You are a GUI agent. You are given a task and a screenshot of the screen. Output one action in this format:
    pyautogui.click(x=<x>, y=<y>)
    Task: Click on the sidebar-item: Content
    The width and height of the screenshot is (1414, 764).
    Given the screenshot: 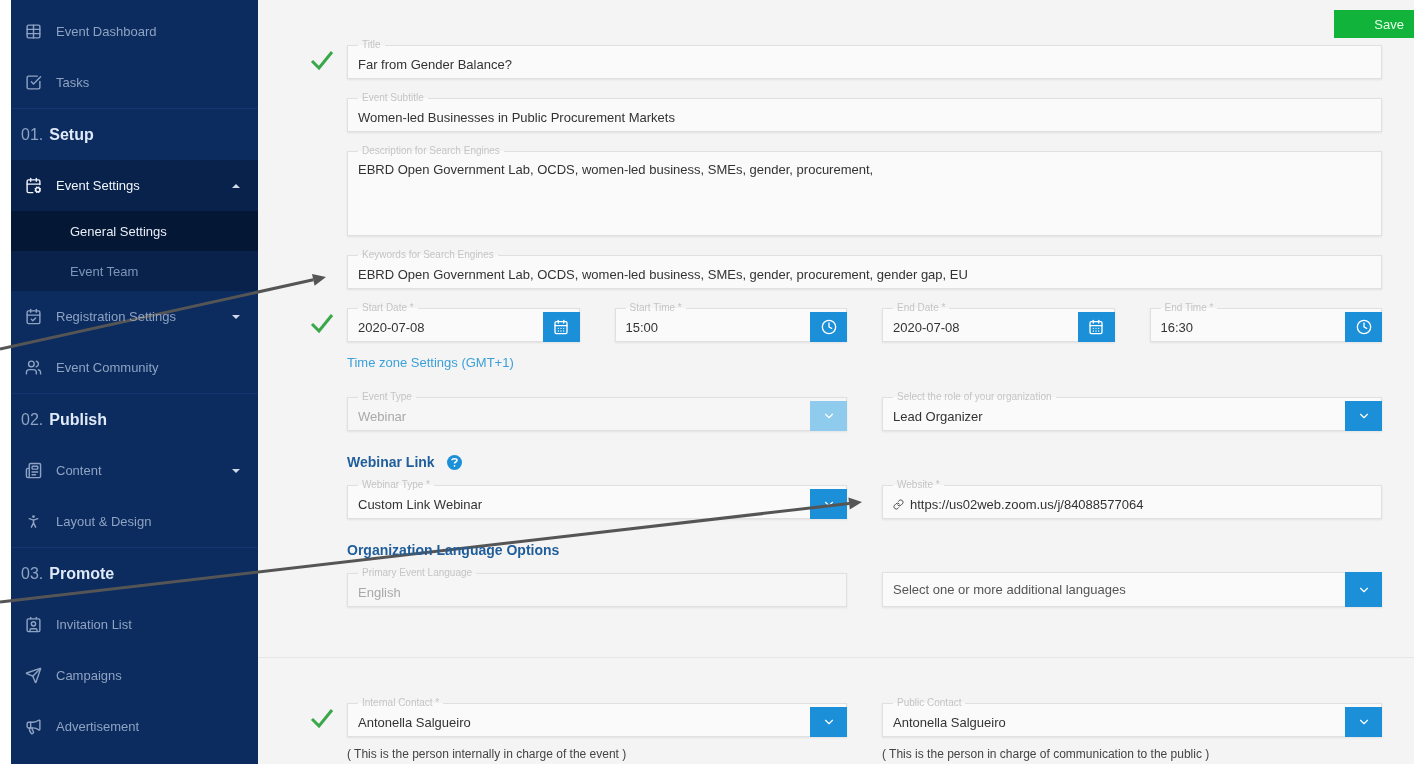 What is the action you would take?
    pyautogui.click(x=134, y=470)
    